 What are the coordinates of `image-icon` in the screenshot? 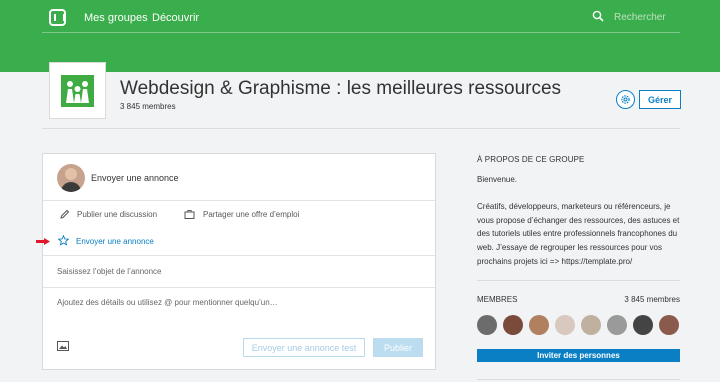 It's located at (63, 346).